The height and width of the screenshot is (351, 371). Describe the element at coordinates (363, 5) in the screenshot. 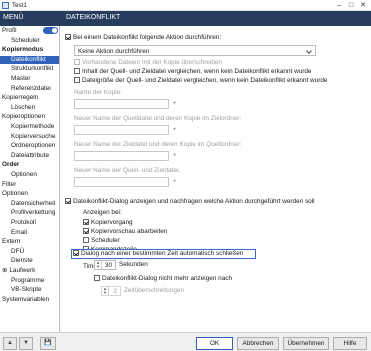

I see `close-button: ✕` at that location.